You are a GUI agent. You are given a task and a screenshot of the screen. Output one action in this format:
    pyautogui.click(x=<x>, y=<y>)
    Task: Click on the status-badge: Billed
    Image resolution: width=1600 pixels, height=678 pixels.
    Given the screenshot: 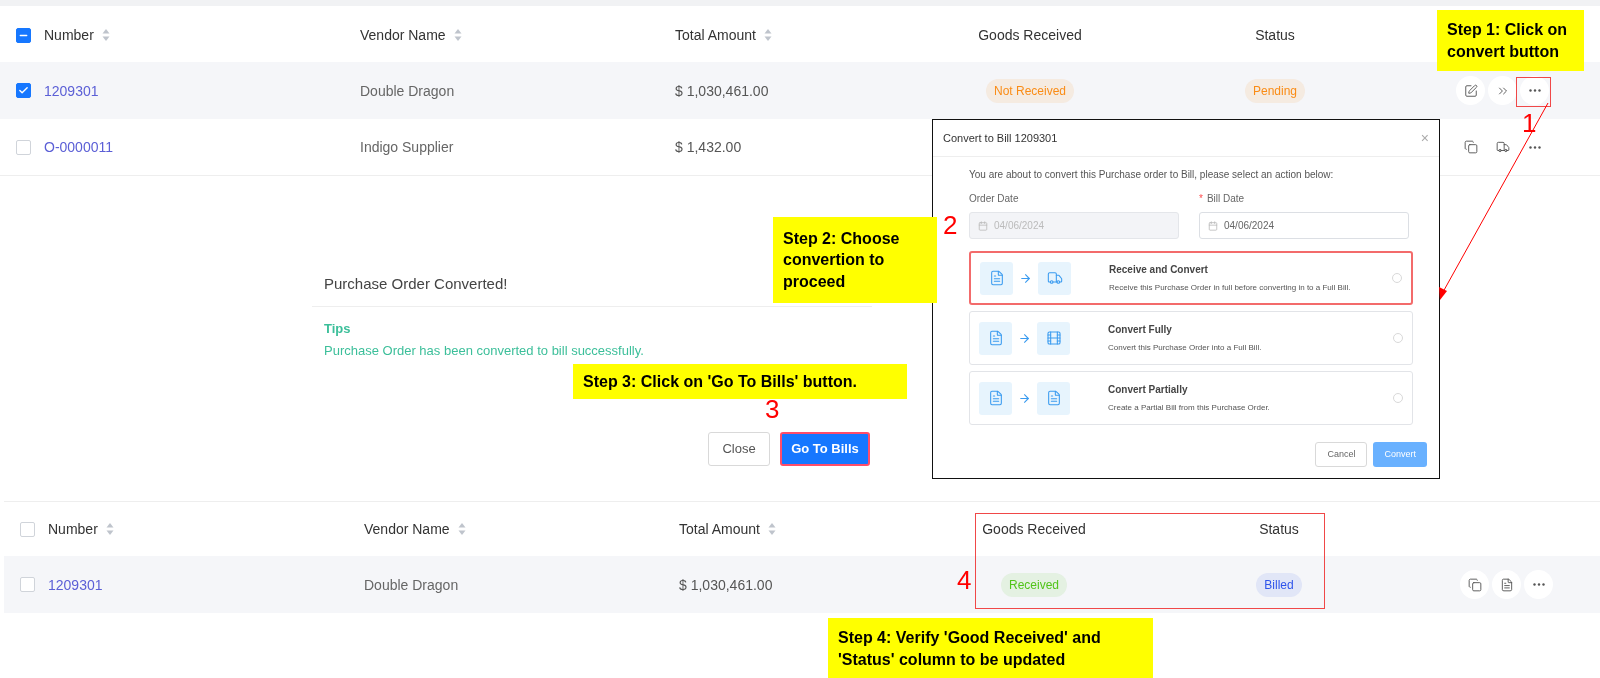 What is the action you would take?
    pyautogui.click(x=1279, y=584)
    